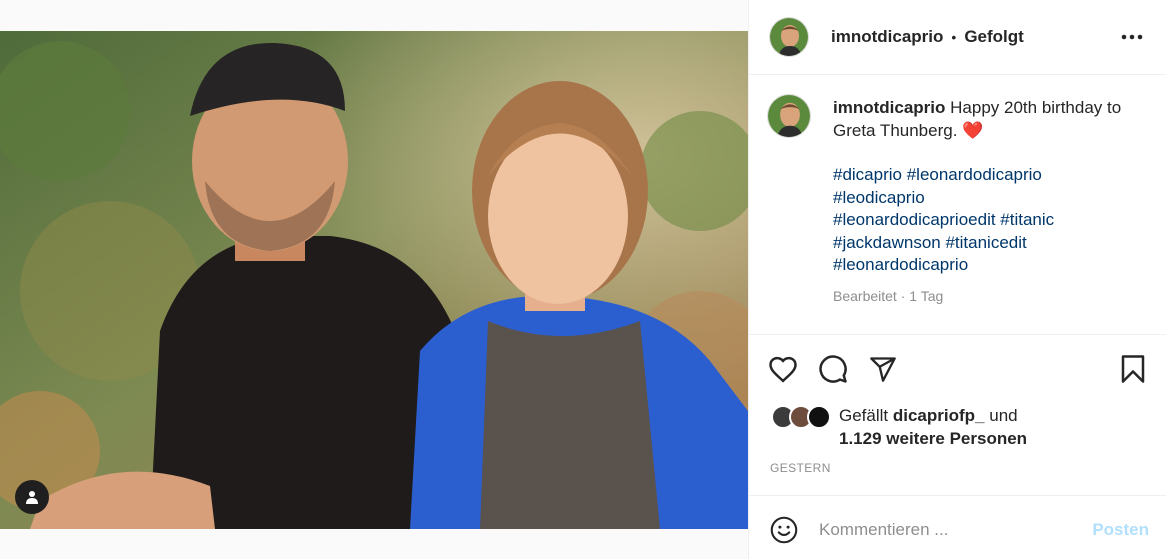 The width and height of the screenshot is (1166, 559). What do you see at coordinates (1003, 415) in the screenshot?
I see `likes-connector: und` at bounding box center [1003, 415].